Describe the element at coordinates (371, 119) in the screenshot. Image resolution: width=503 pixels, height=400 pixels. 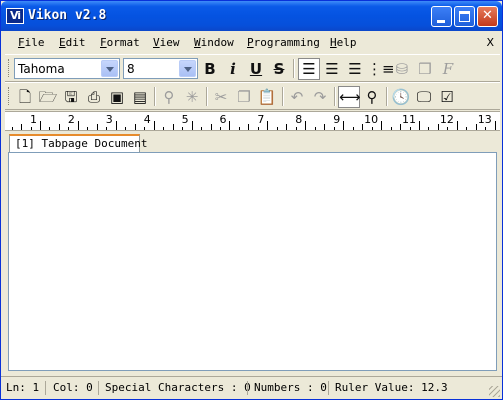
I see `ruler-label: 10` at that location.